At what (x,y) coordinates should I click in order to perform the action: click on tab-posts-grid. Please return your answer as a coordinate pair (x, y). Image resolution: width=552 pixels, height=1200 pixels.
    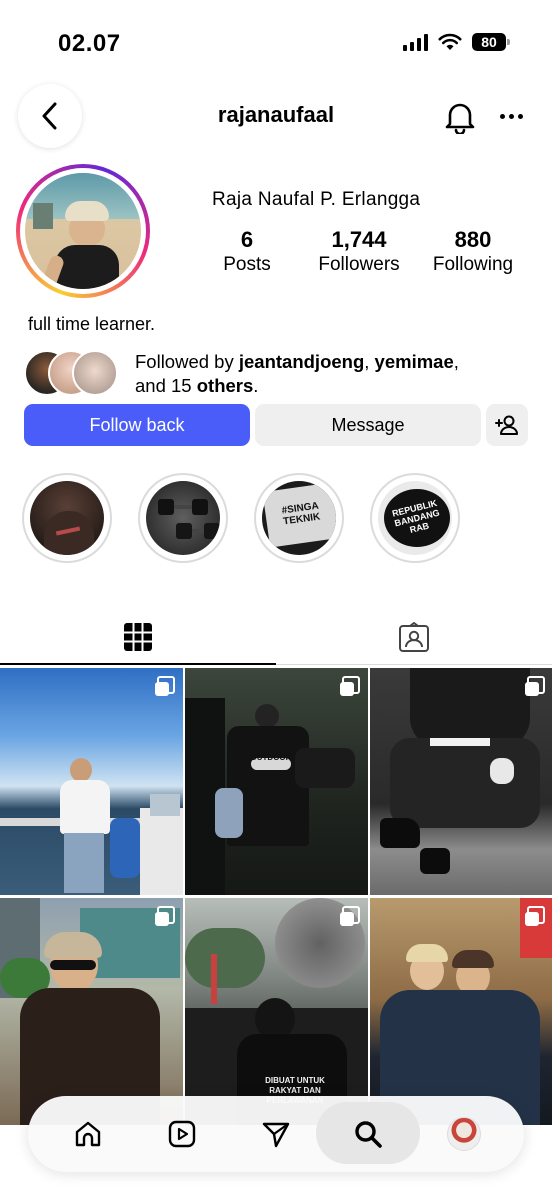
    Looking at the image, I should click on (138, 637).